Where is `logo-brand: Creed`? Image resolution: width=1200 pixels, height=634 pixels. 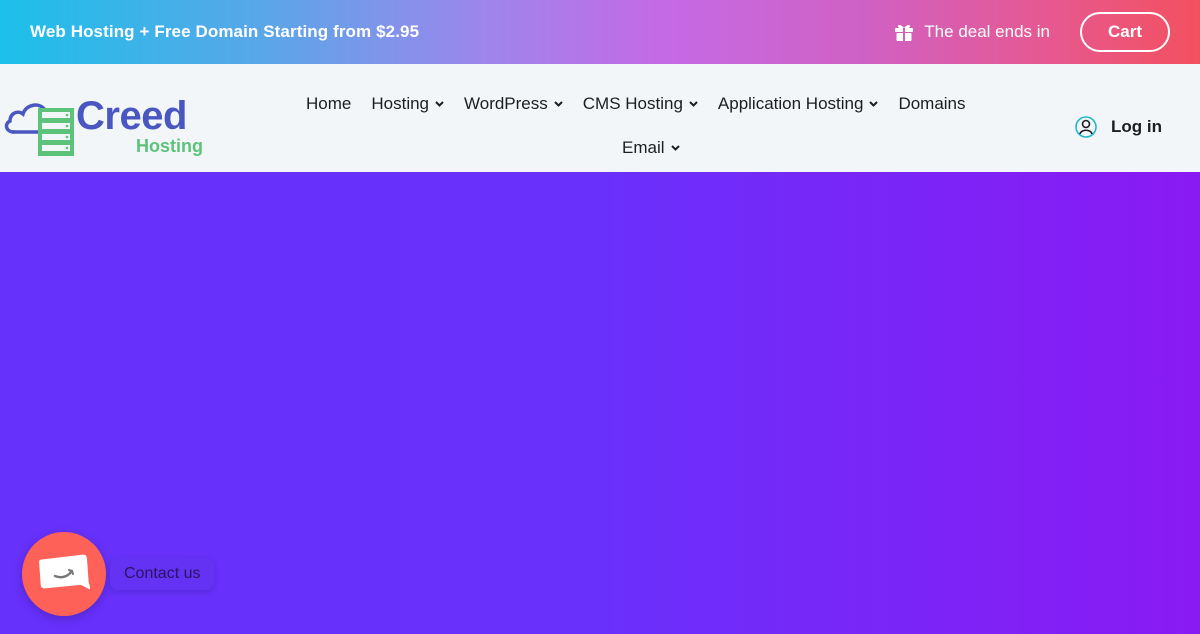
logo-brand: Creed is located at coordinates (131, 116).